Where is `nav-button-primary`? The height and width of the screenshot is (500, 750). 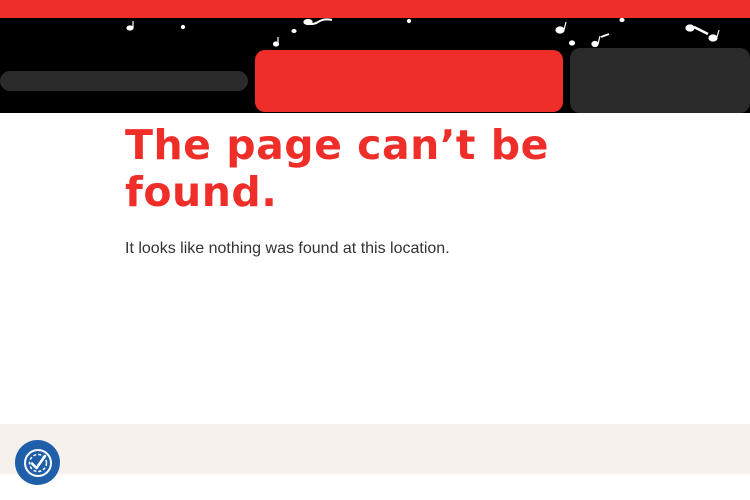
nav-button-primary is located at coordinates (409, 81).